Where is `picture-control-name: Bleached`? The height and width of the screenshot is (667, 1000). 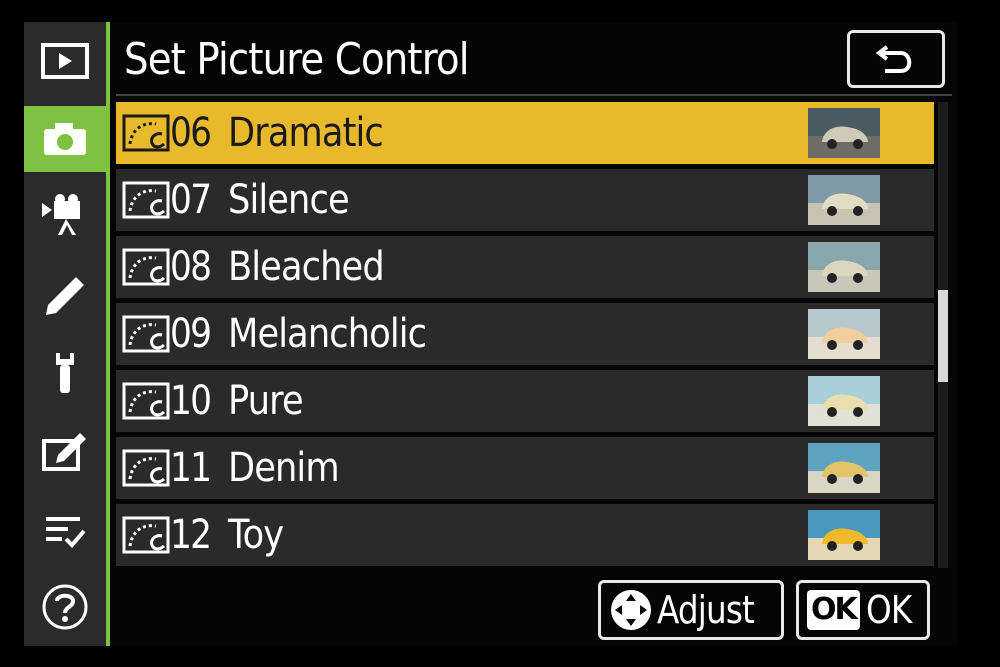 picture-control-name: Bleached is located at coordinates (306, 267).